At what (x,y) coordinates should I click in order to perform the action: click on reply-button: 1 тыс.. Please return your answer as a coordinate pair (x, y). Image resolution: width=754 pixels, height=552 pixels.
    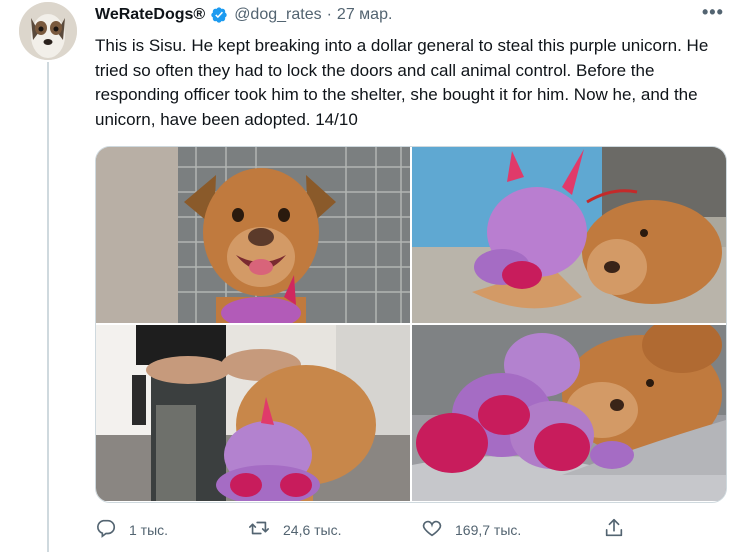
    Looking at the image, I should click on (131, 529).